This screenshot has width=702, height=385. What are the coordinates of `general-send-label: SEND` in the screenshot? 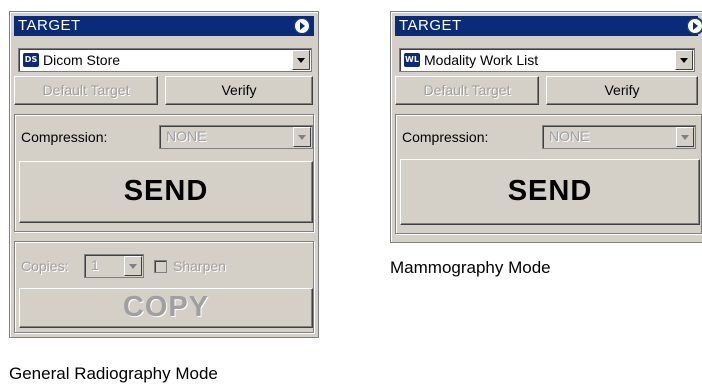 It's located at (166, 191).